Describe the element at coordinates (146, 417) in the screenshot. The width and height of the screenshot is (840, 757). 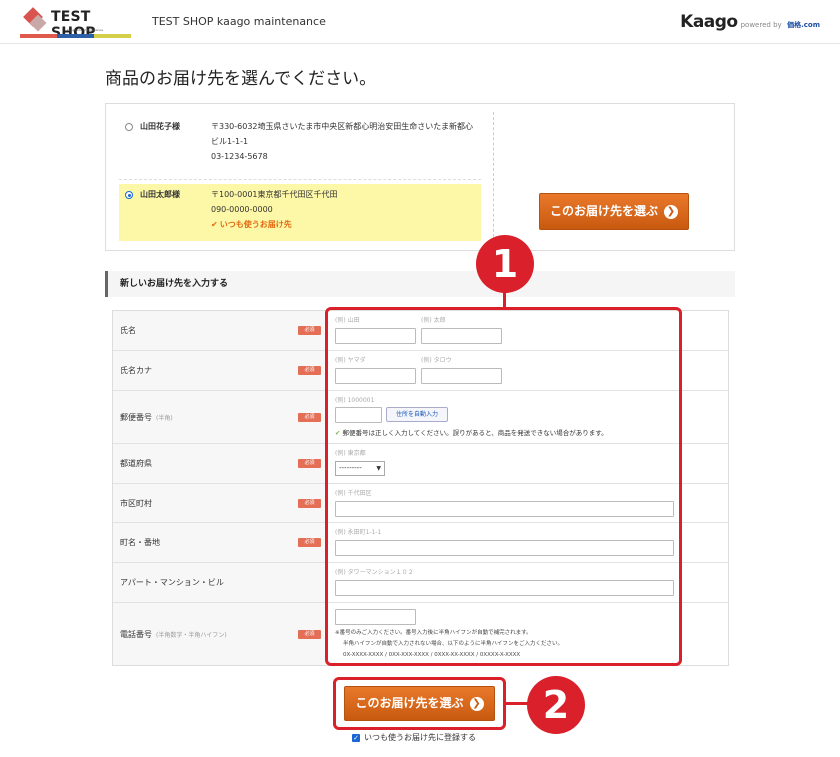
I see `field-label: 郵便番号 (半角)` at that location.